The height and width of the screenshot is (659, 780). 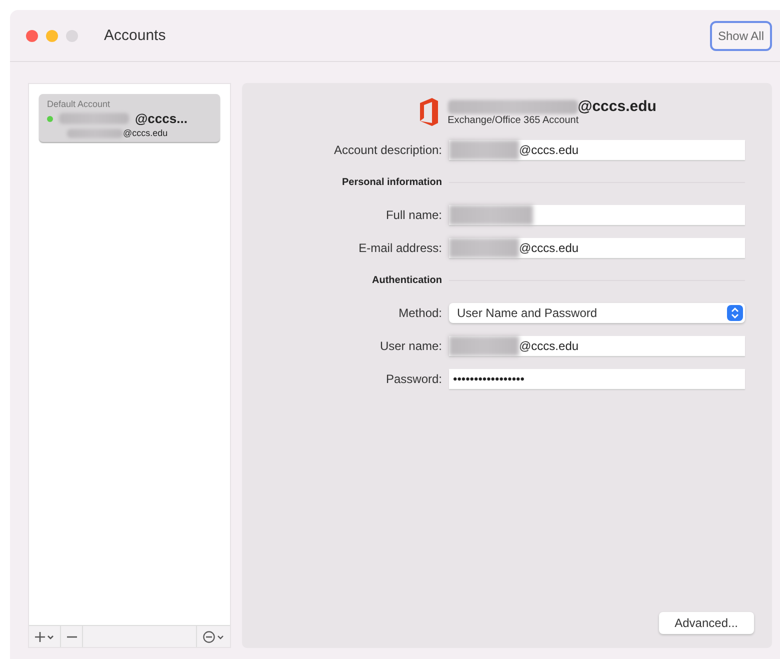 What do you see at coordinates (597, 214) in the screenshot?
I see `input-field` at bounding box center [597, 214].